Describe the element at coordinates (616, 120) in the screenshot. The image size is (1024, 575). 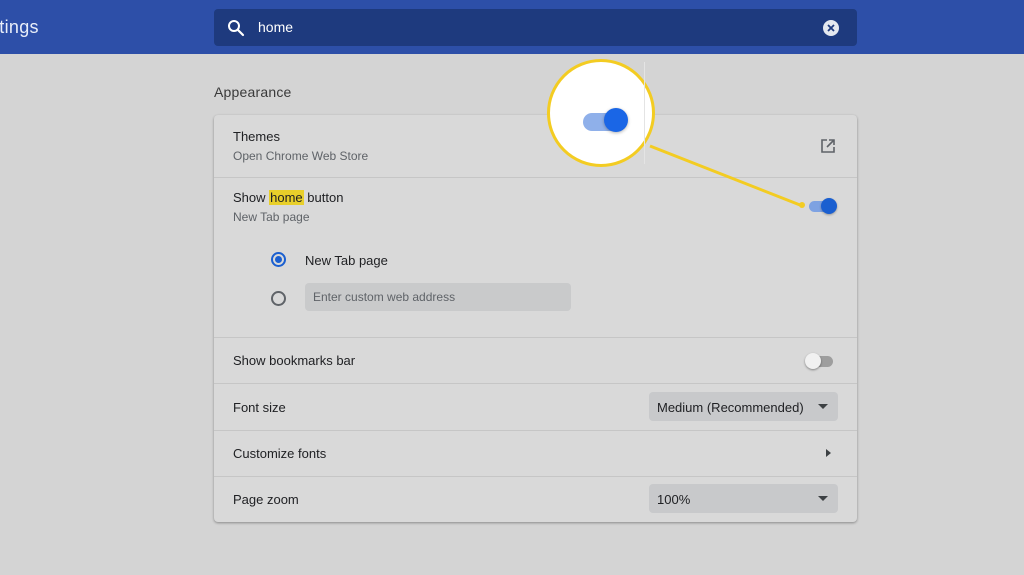
I see `toggle-knob` at that location.